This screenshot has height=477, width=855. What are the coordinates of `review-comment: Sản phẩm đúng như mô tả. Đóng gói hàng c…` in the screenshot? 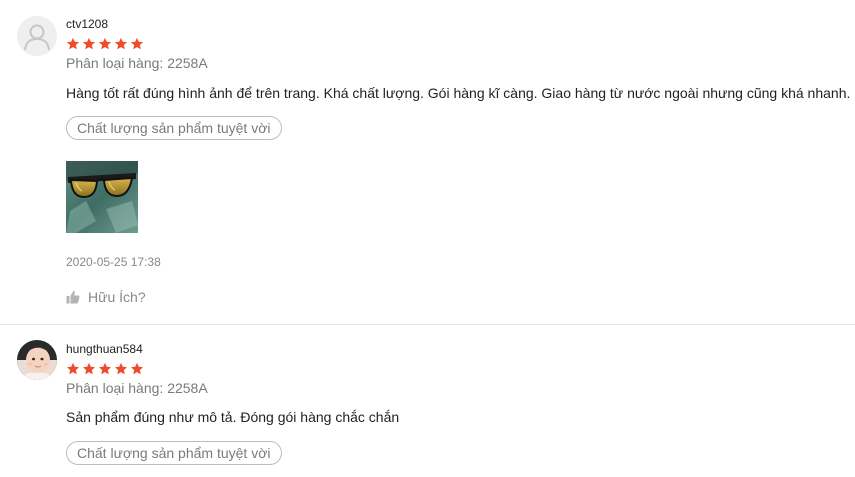 It's located at (233, 417).